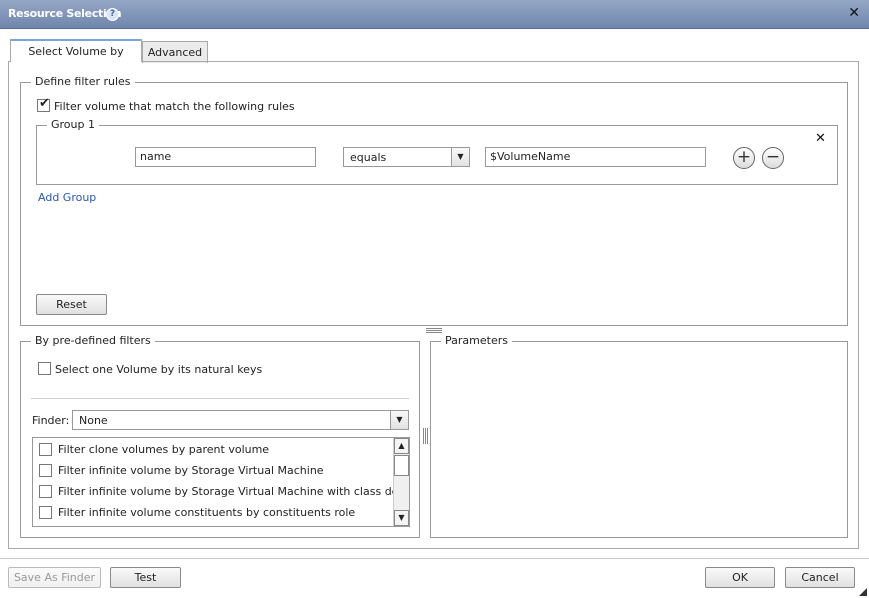 The image size is (869, 598). I want to click on filter-volume-checkbox: ✔, so click(43, 104).